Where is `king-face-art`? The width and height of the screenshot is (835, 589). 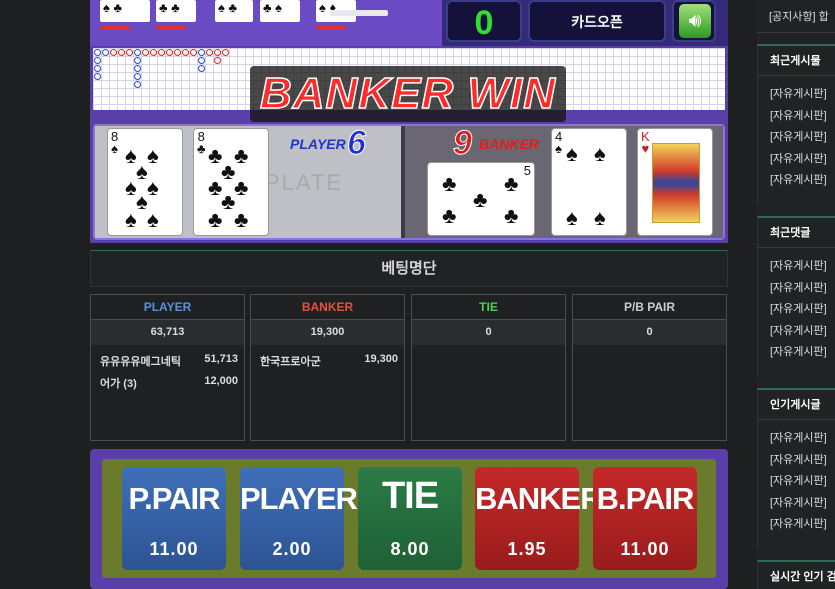 king-face-art is located at coordinates (676, 183).